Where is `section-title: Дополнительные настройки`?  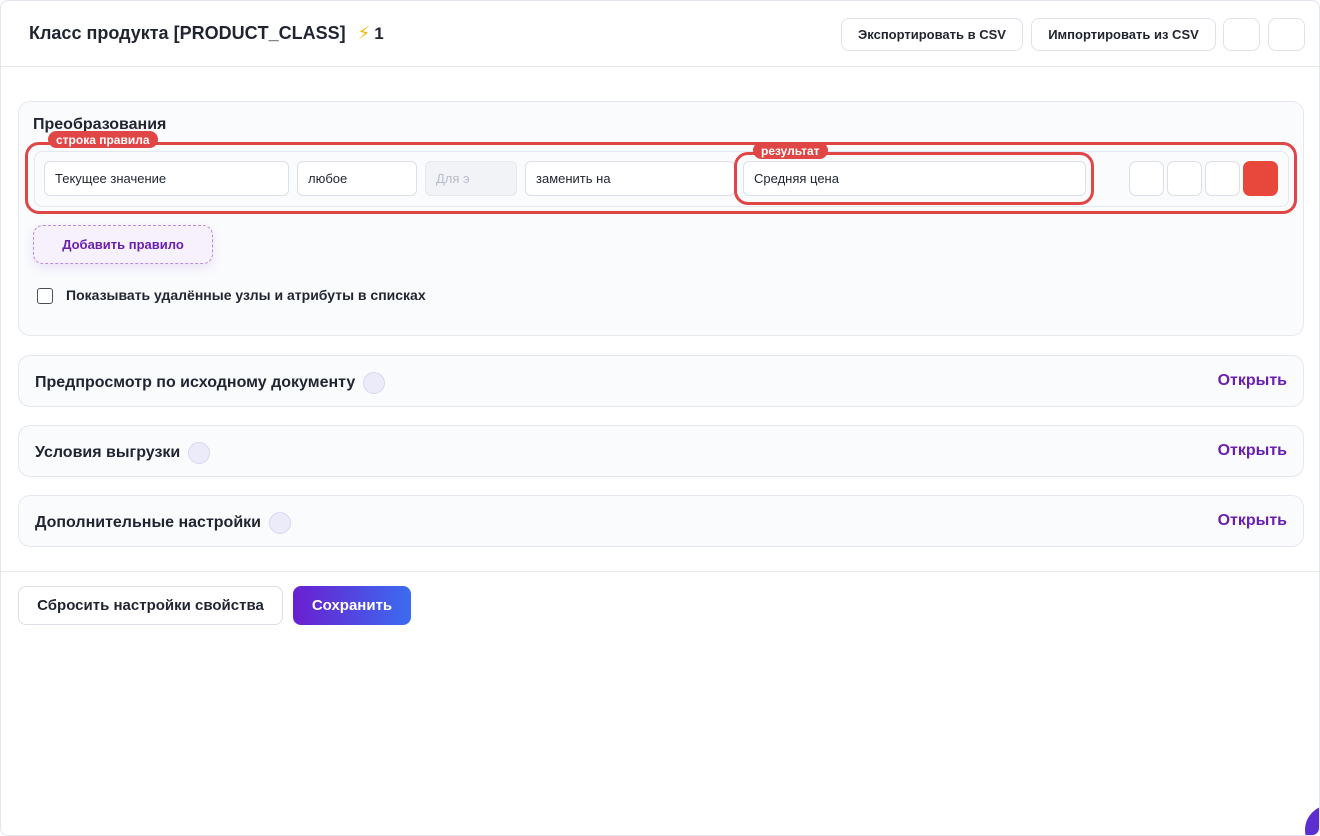
section-title: Дополнительные настройки is located at coordinates (163, 523).